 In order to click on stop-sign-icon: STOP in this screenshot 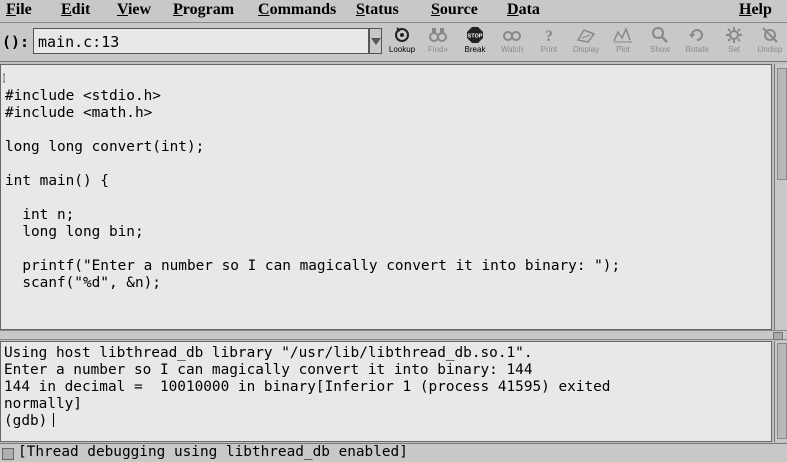, I will do `click(475, 35)`.